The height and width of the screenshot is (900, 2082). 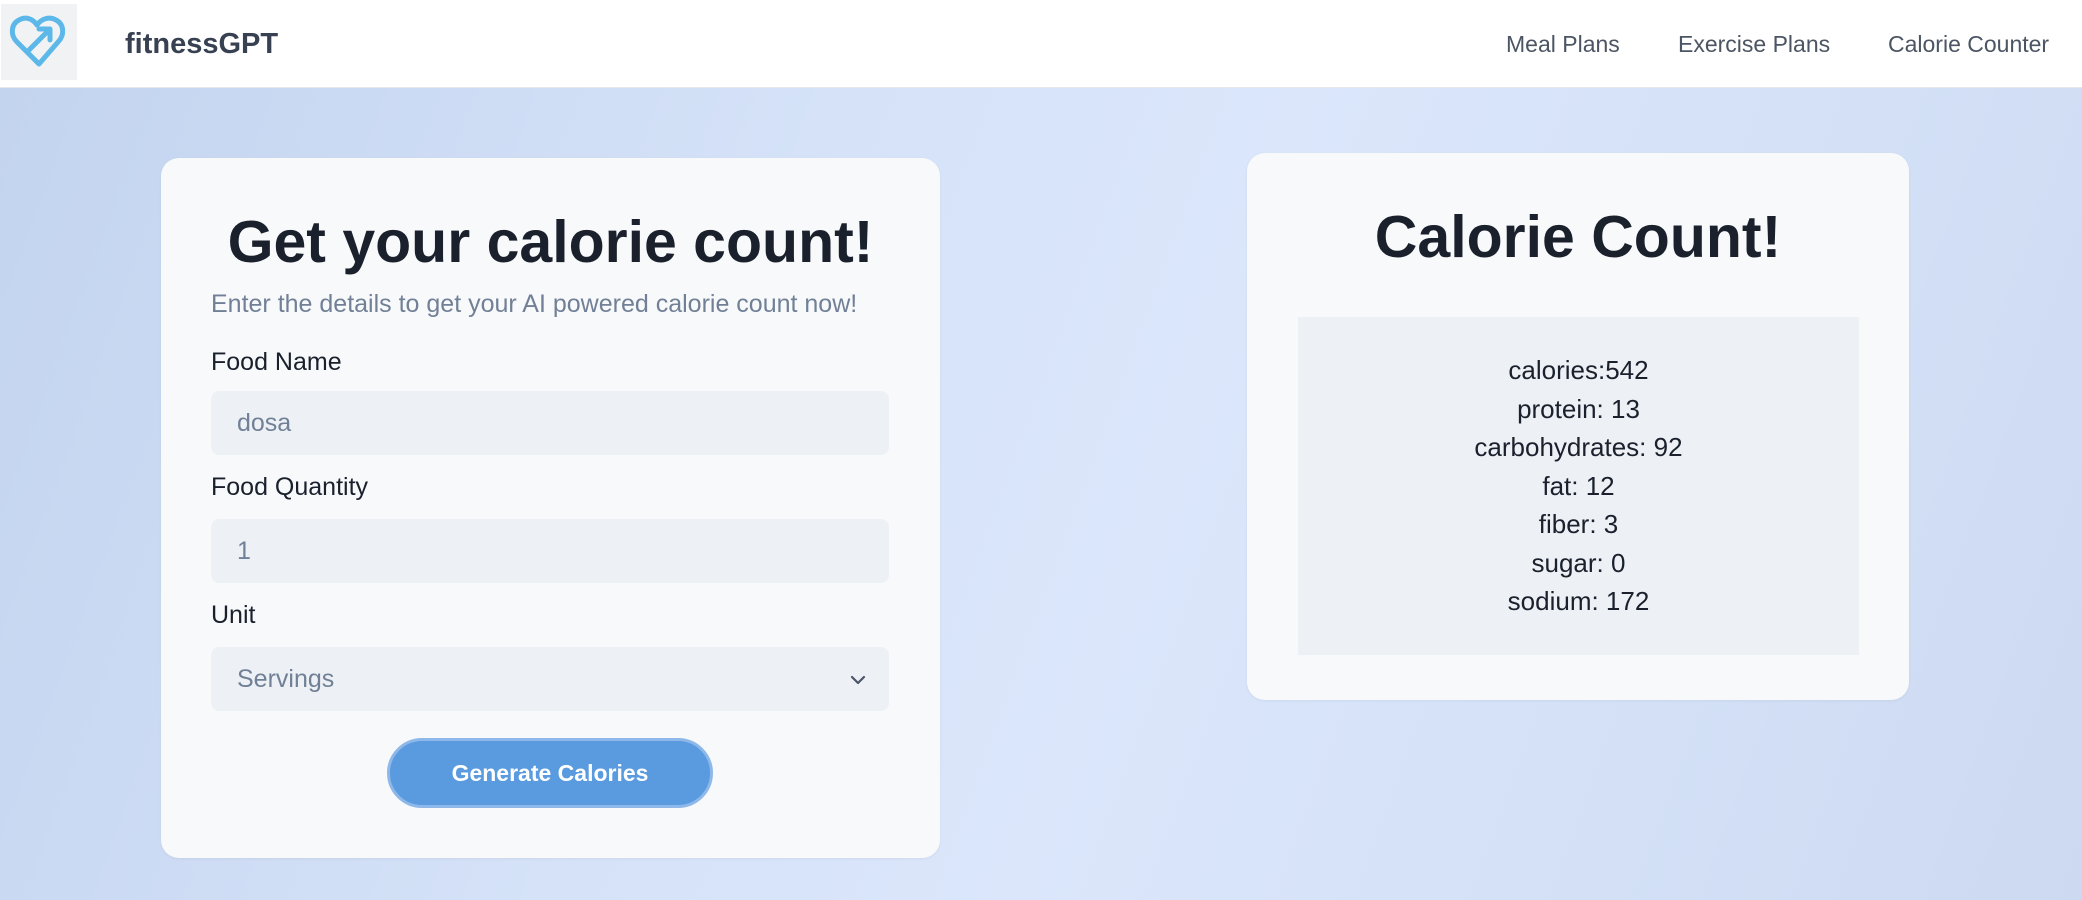 I want to click on nav-exercise-plans: Exercise Plans, so click(x=1754, y=44).